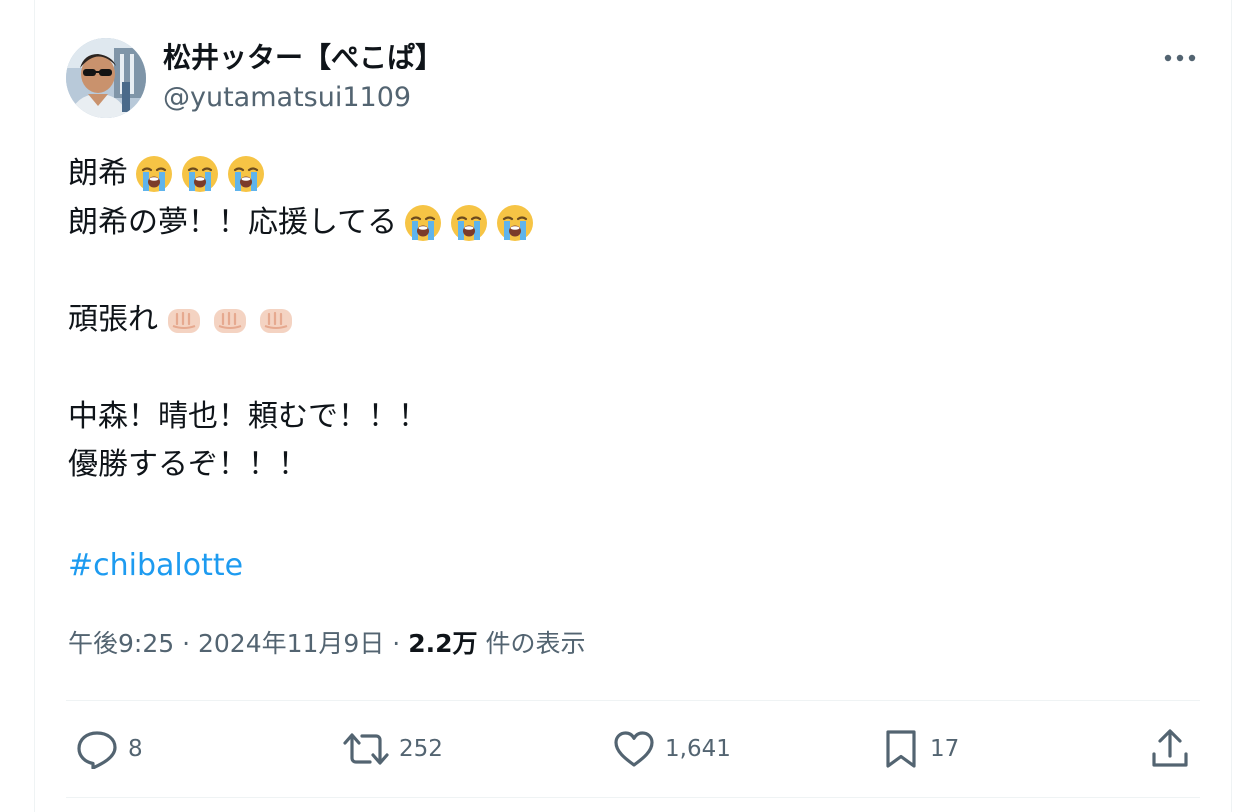 Image resolution: width=1244 pixels, height=812 pixels. Describe the element at coordinates (421, 749) in the screenshot. I see `repost-count: 252` at that location.